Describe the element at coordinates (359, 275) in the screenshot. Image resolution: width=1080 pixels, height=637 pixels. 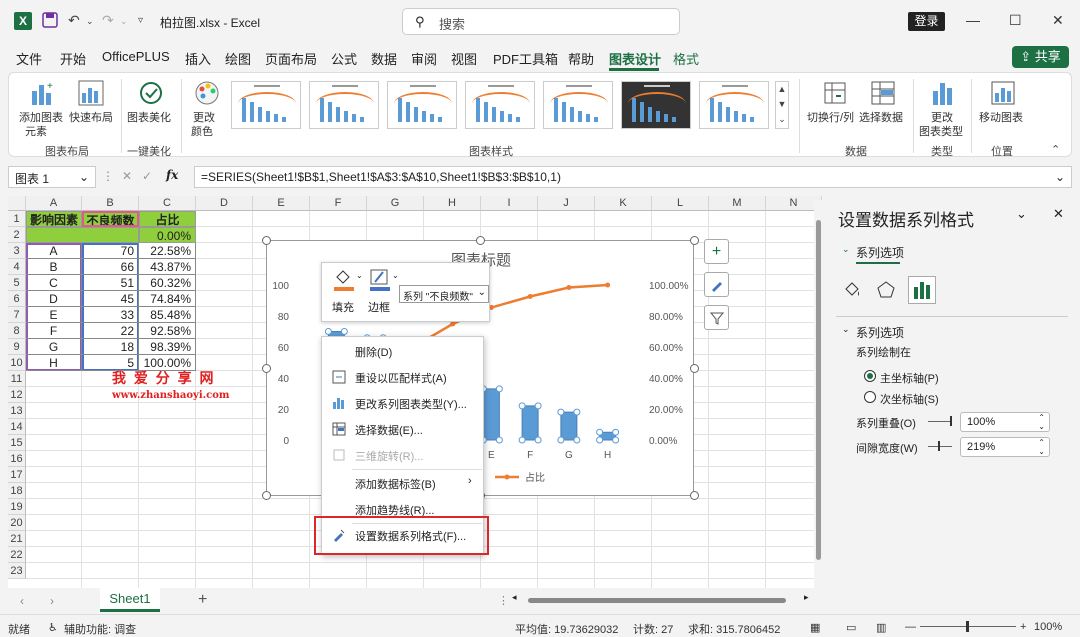
I see `fill-dropdown-icon: ⌄` at that location.